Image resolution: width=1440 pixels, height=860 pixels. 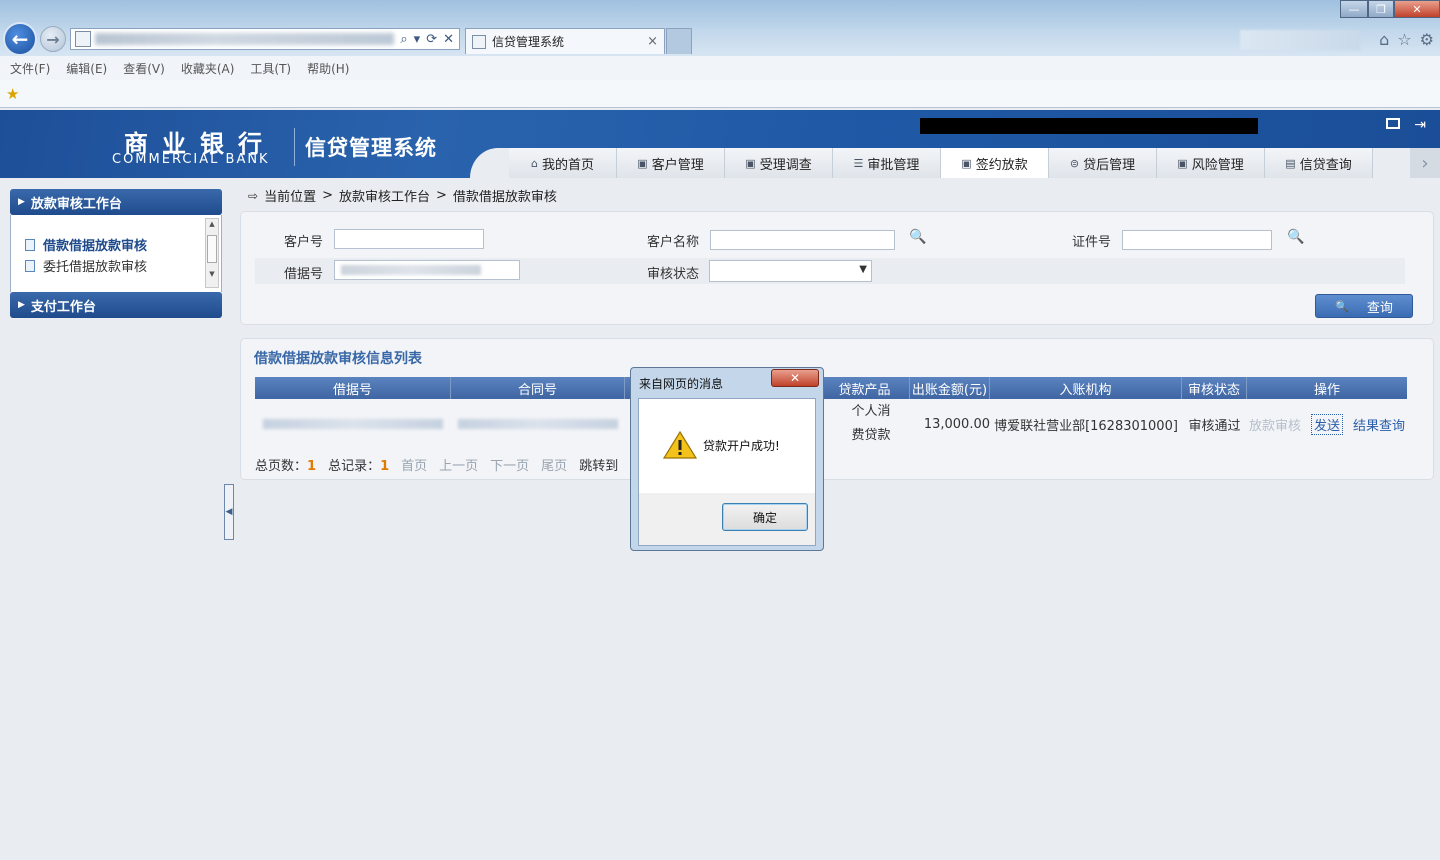 I want to click on sidebar-body: 借款借据放款审核 委托借据放款审核 ▲ ▼, so click(x=116, y=253).